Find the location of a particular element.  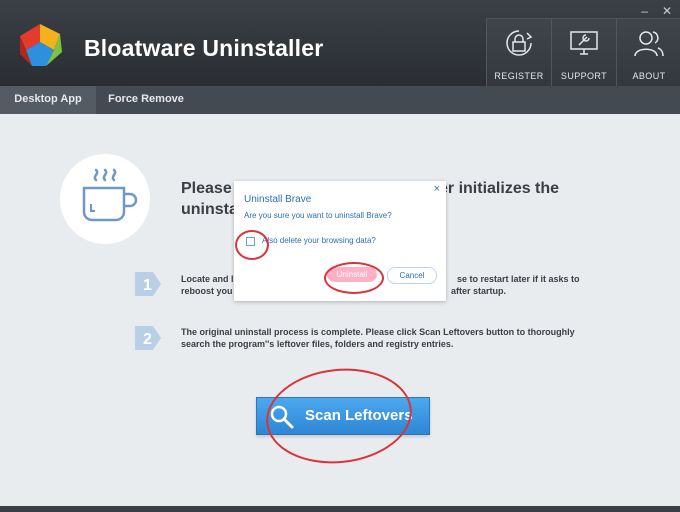

support-label: SUPPORT is located at coordinates (584, 76).